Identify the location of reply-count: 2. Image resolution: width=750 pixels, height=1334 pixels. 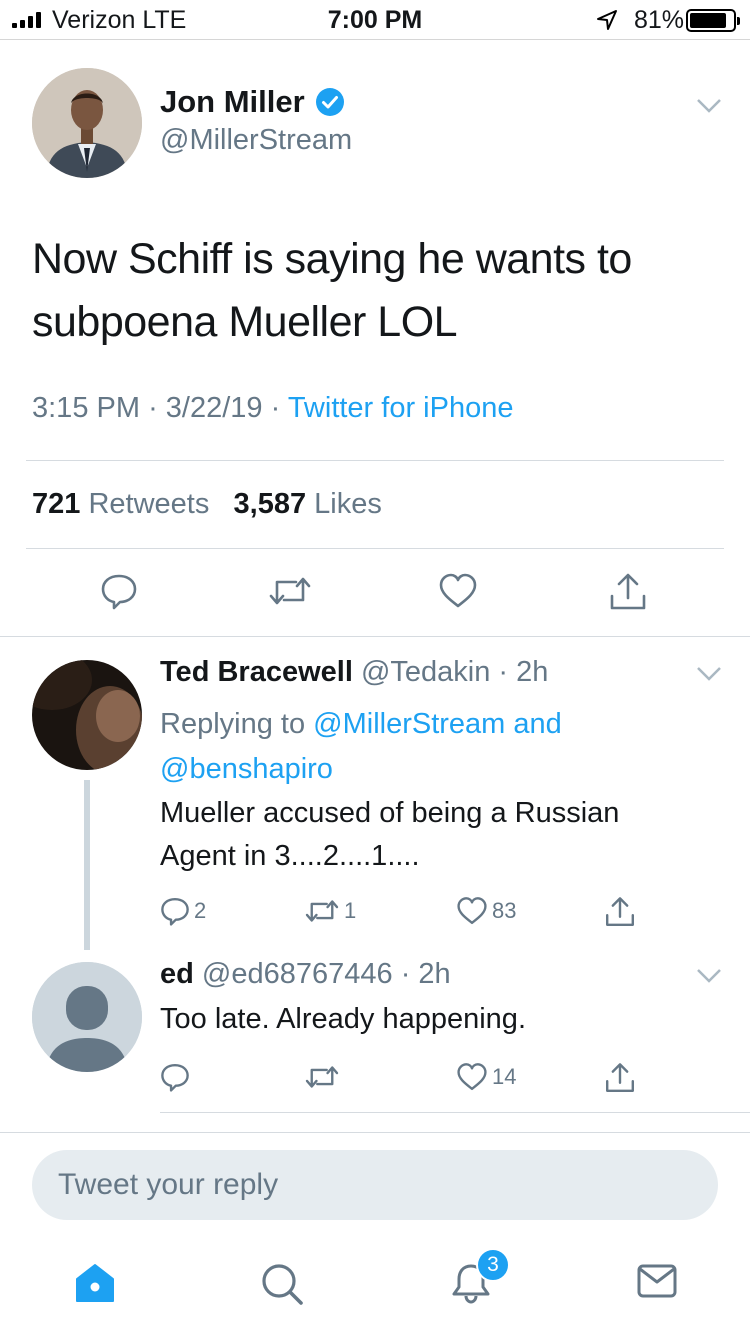
(200, 910).